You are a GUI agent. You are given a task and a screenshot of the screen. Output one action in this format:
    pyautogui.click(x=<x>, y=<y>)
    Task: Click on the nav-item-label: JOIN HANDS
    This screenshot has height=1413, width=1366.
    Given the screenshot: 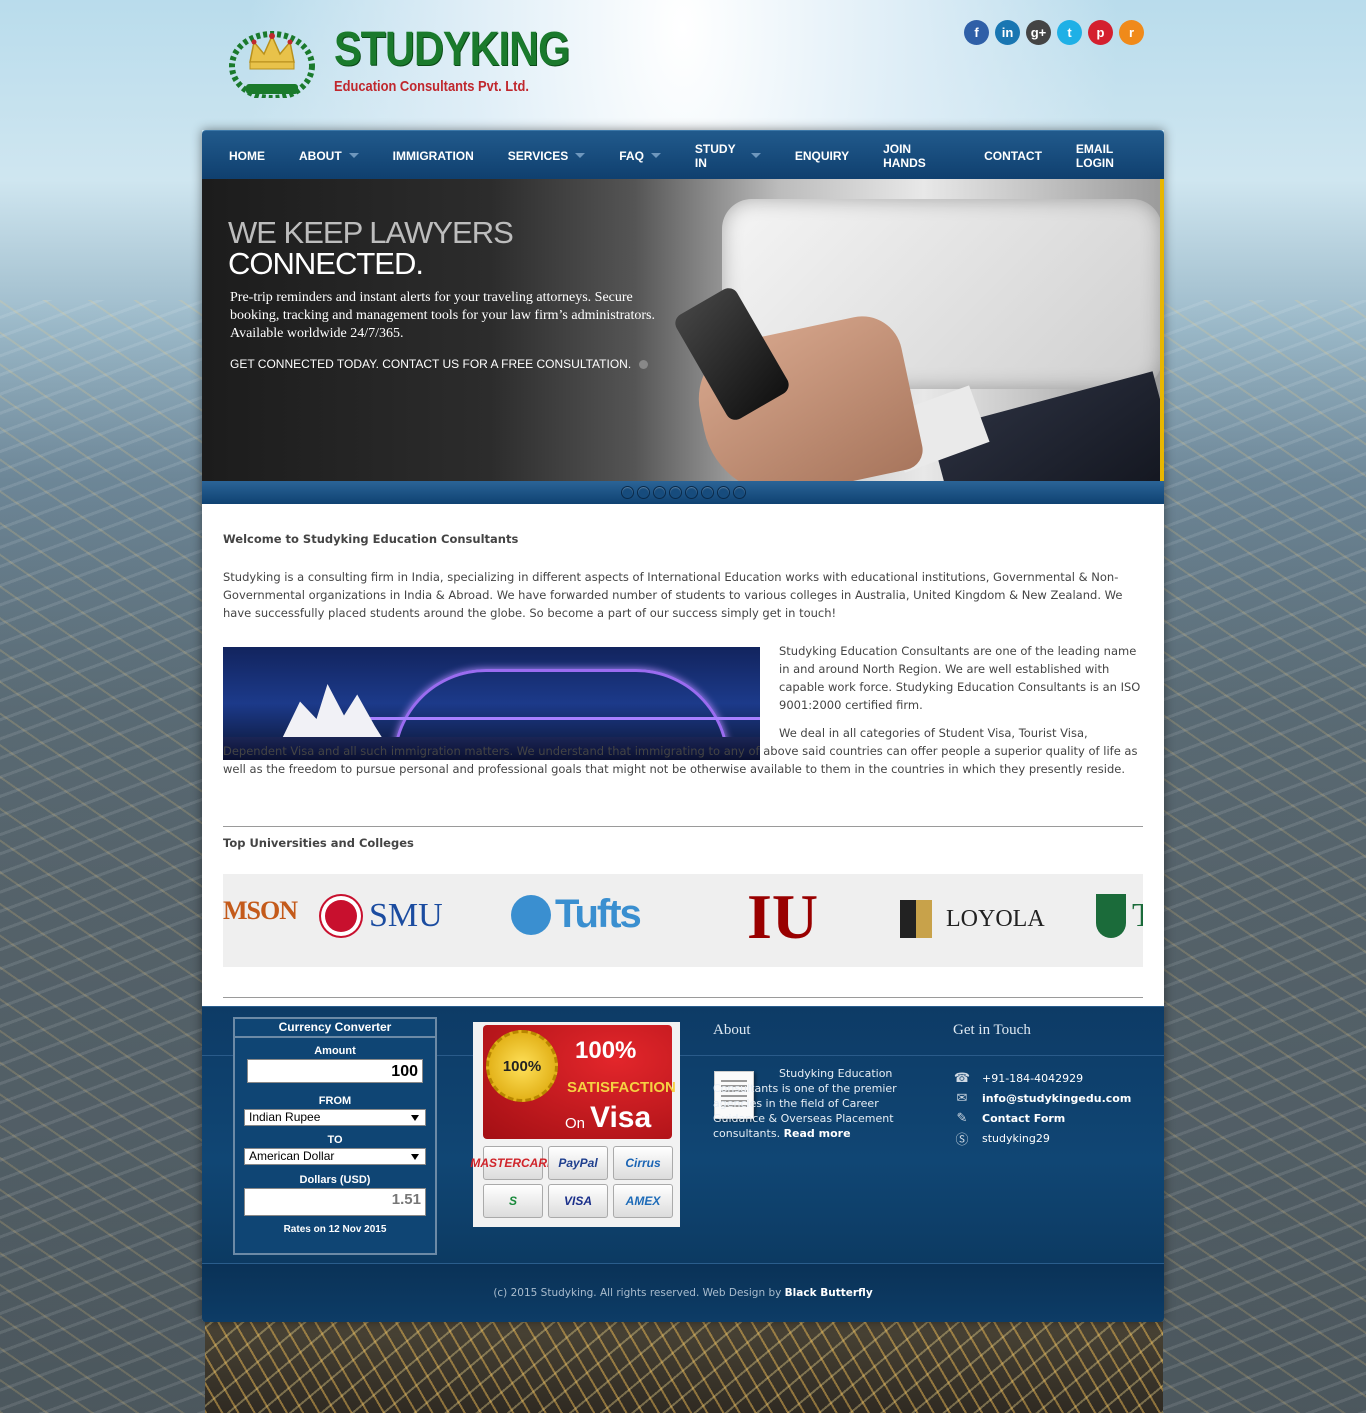 What is the action you would take?
    pyautogui.click(x=904, y=155)
    